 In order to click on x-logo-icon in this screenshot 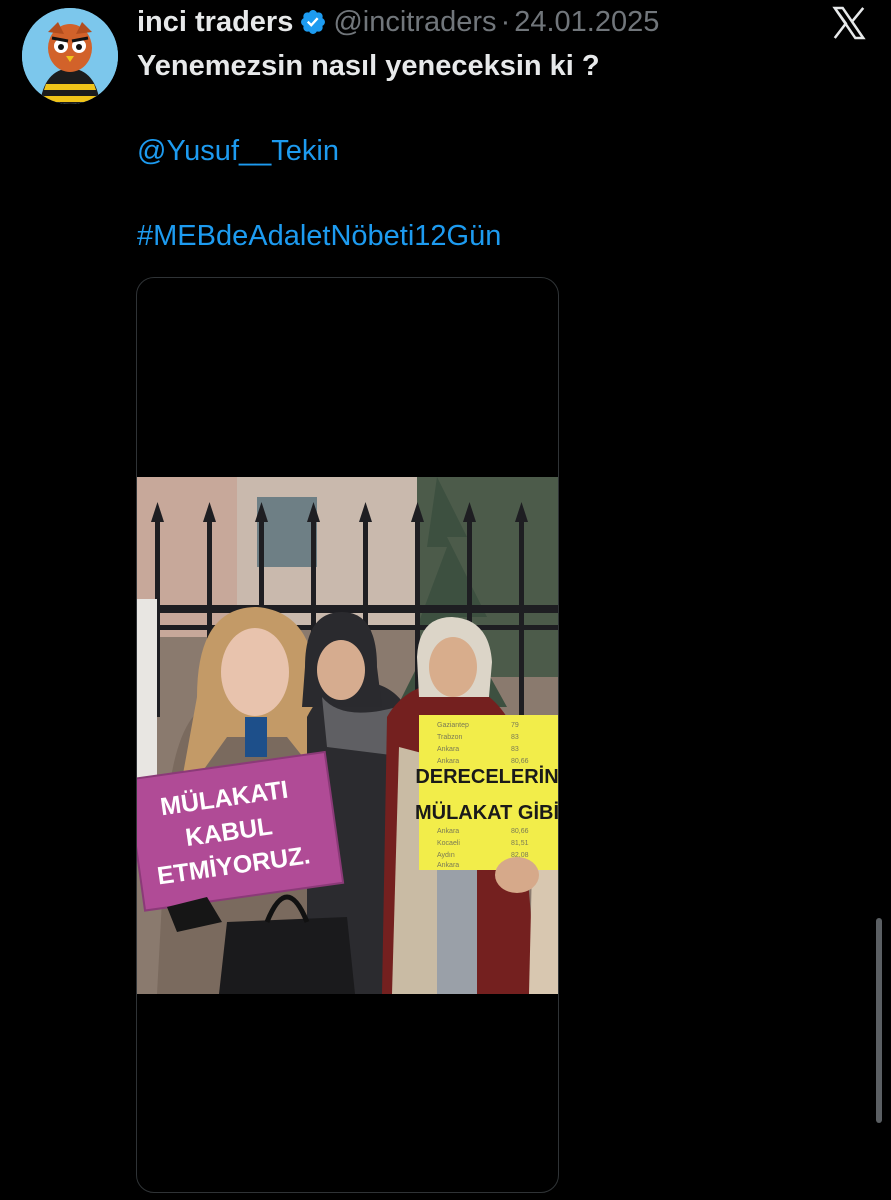, I will do `click(849, 23)`.